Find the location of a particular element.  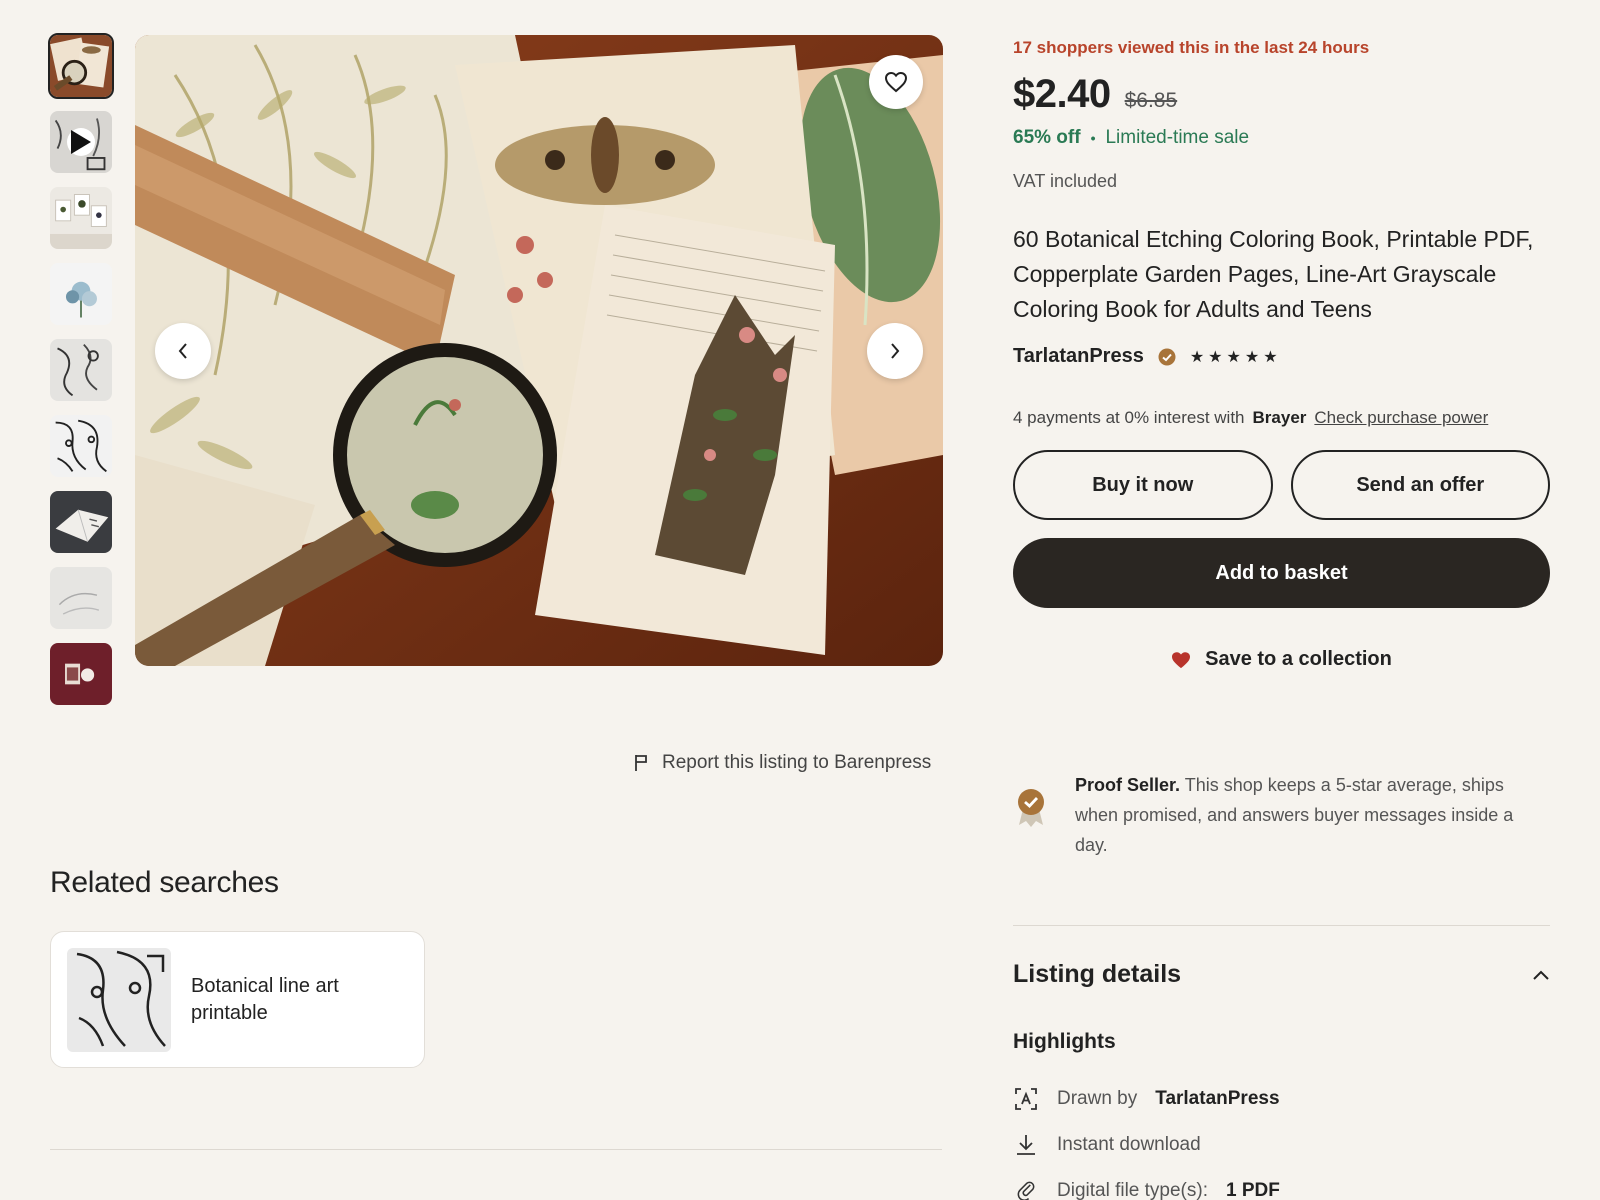

related-search-label: Botanical line art printable is located at coordinates (265, 999).